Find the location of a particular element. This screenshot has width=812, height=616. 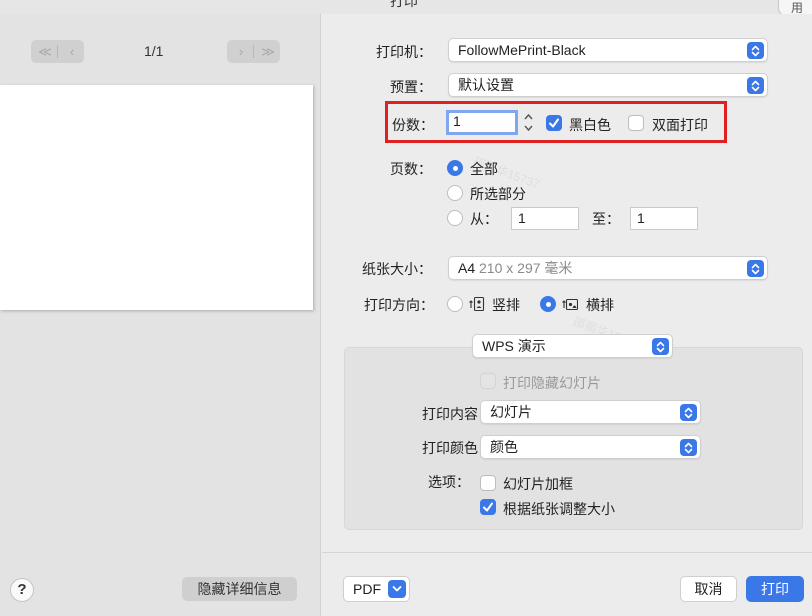

first-page-icon: ≪ is located at coordinates (45, 51).